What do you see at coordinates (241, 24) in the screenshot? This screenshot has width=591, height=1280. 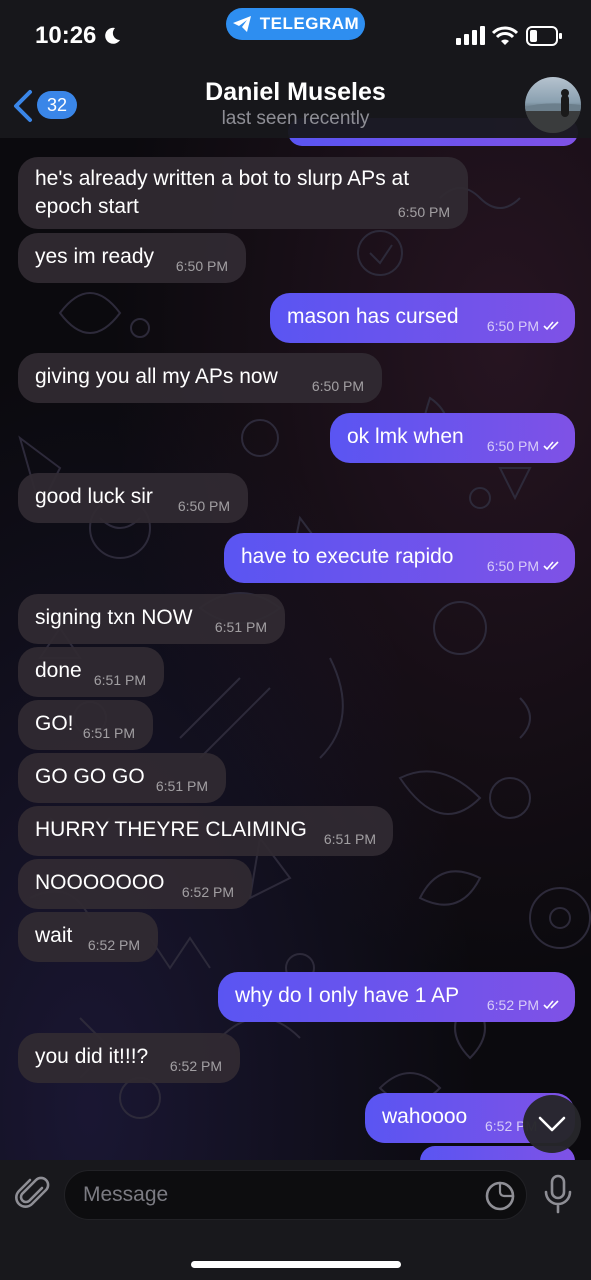 I see `telegram-plane-icon` at bounding box center [241, 24].